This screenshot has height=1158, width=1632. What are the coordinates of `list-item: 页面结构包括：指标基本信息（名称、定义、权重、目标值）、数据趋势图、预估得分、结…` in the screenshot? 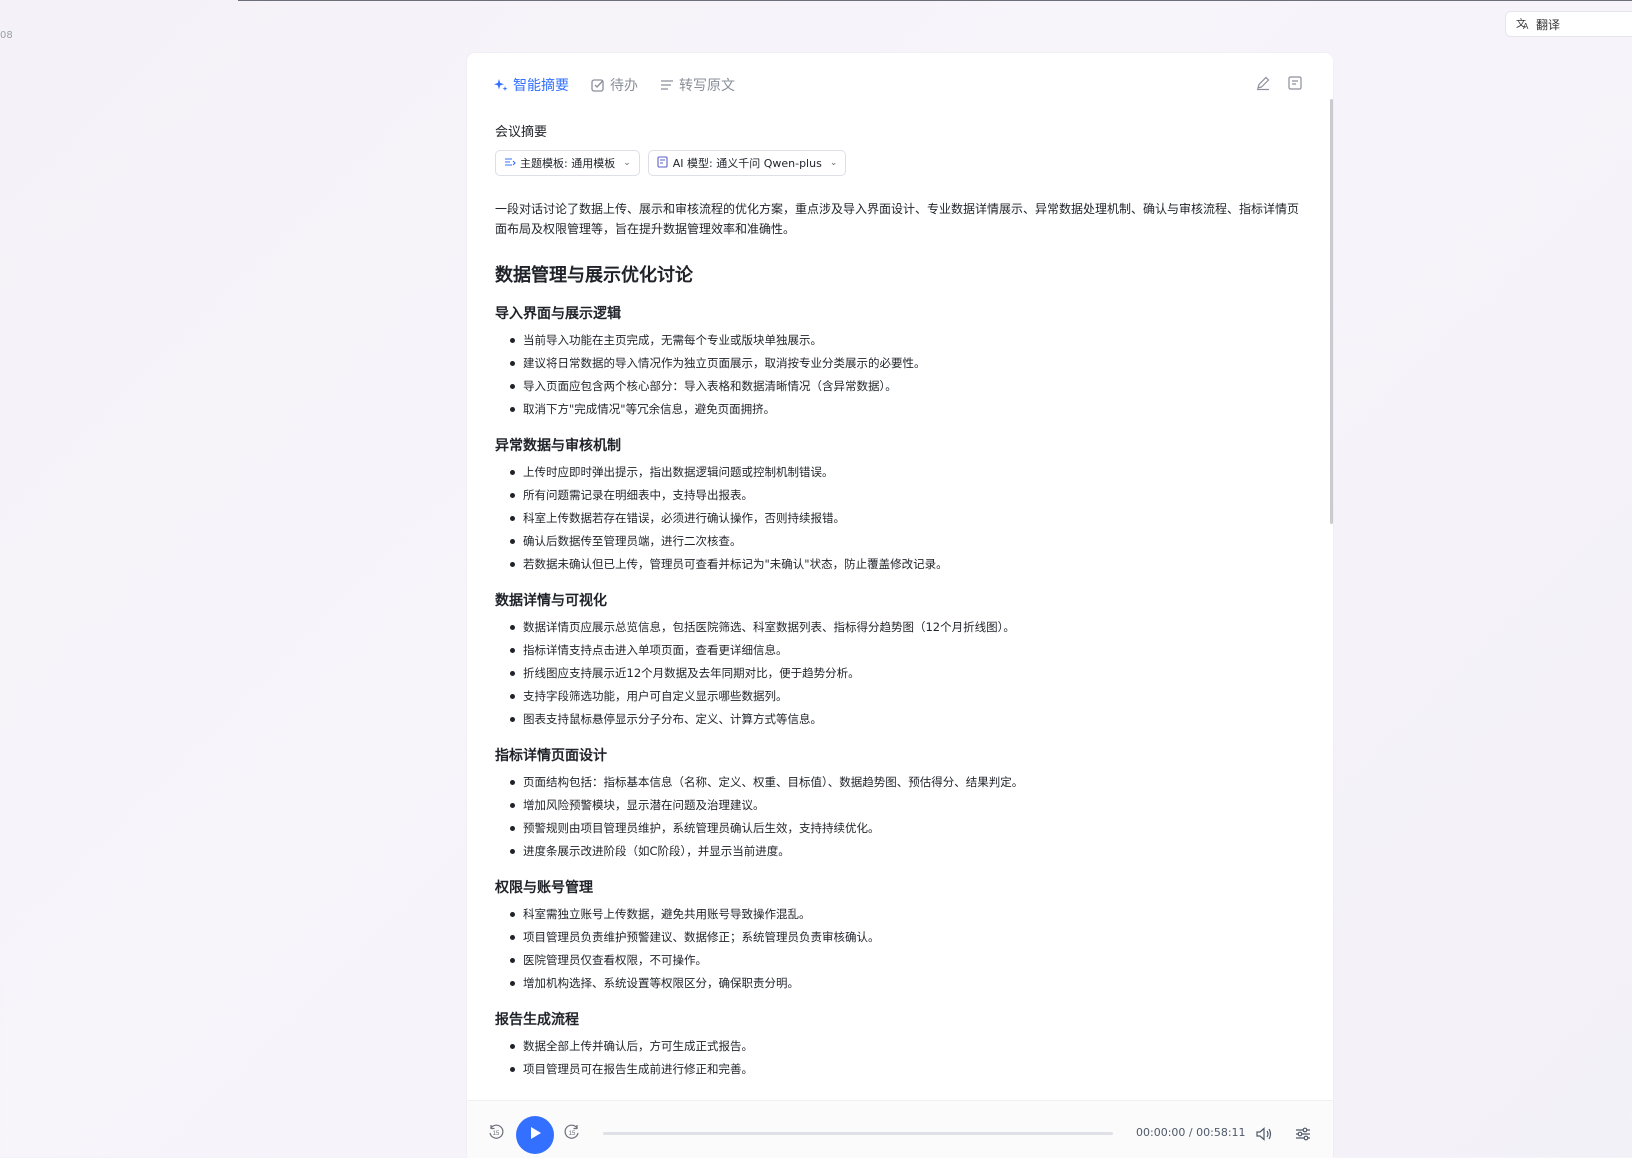 It's located at (910, 782).